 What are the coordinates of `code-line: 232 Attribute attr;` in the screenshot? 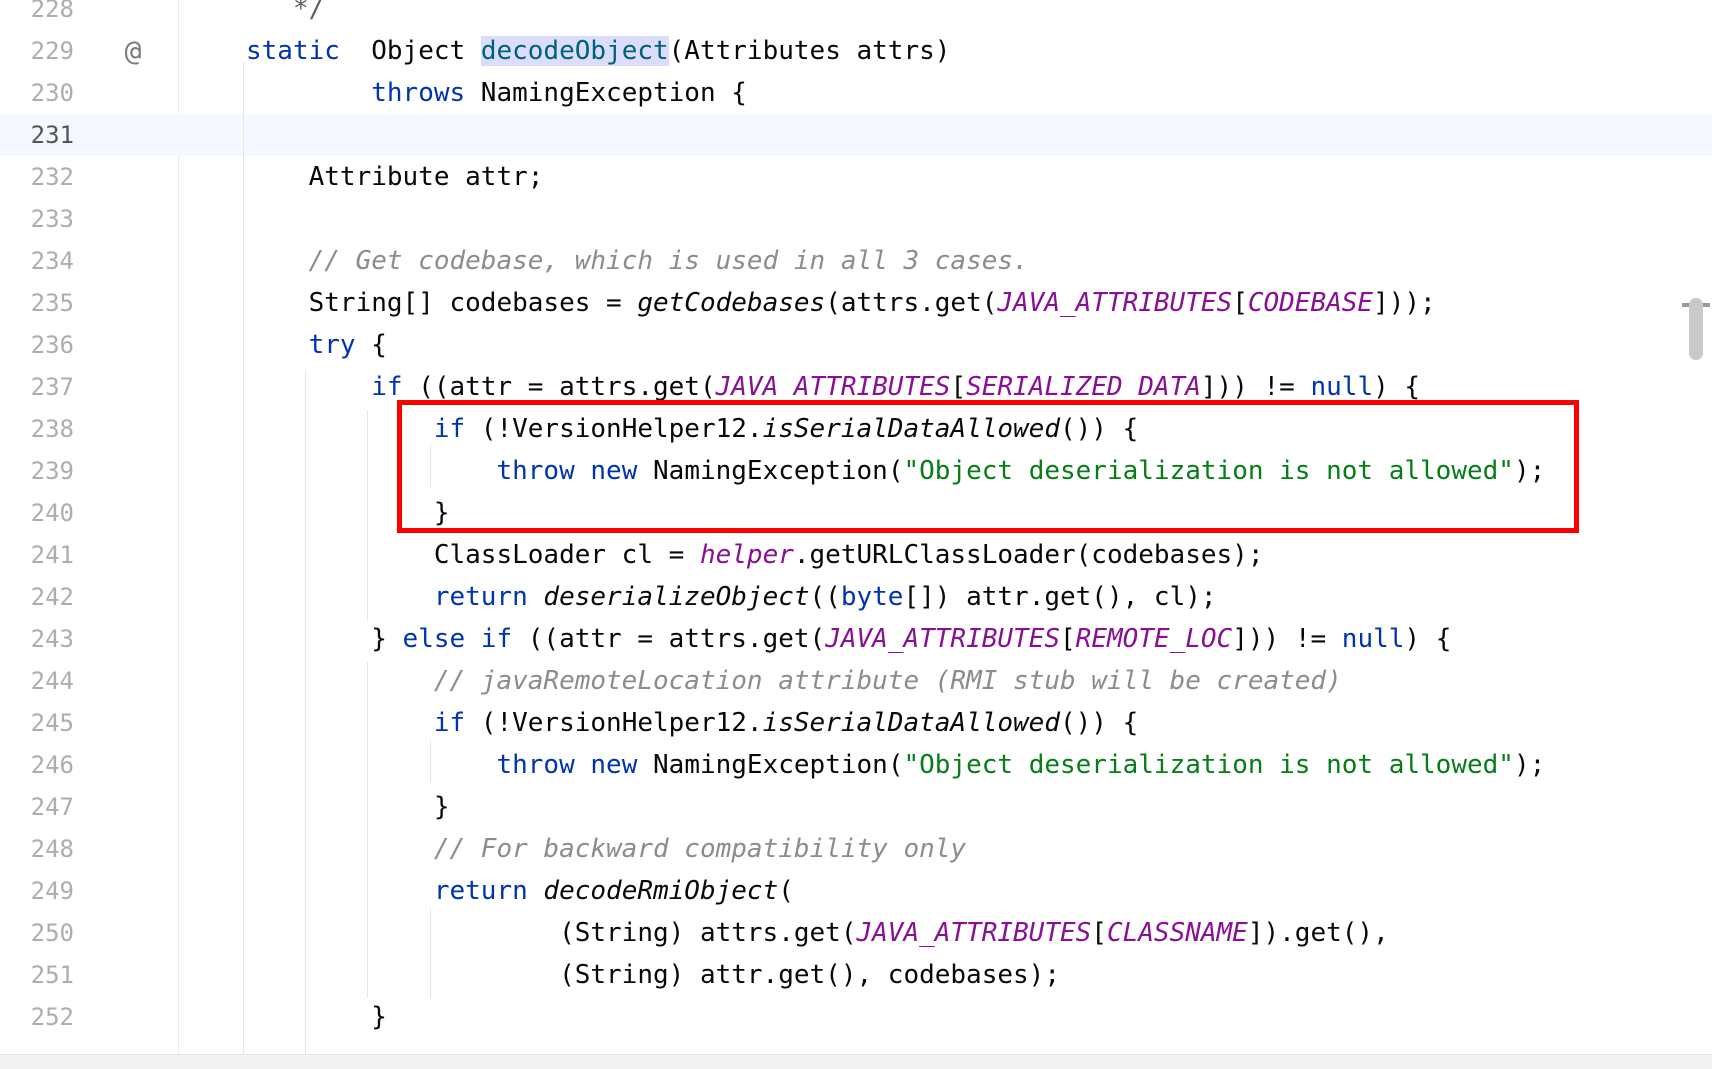 It's located at (856, 177).